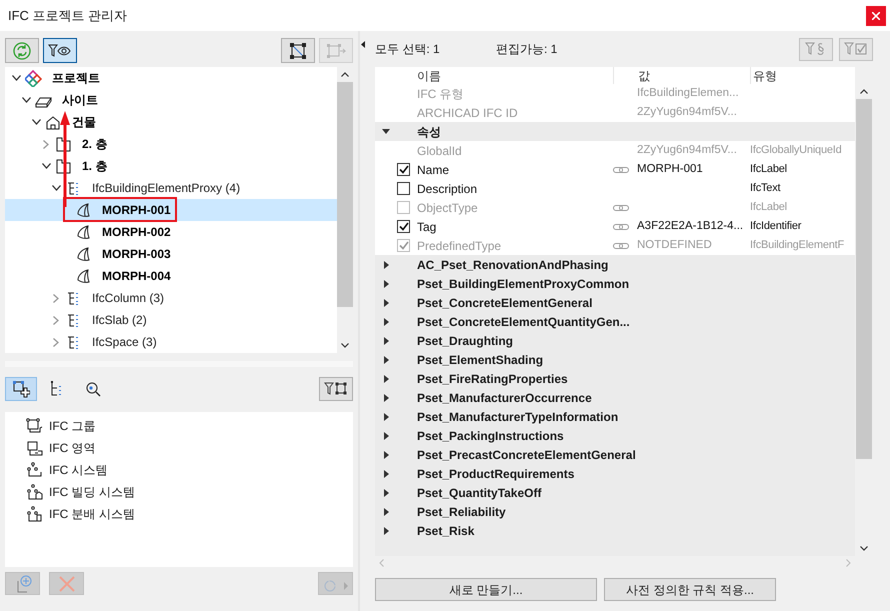 Image resolution: width=890 pixels, height=611 pixels. I want to click on zone-icon, so click(34, 448).